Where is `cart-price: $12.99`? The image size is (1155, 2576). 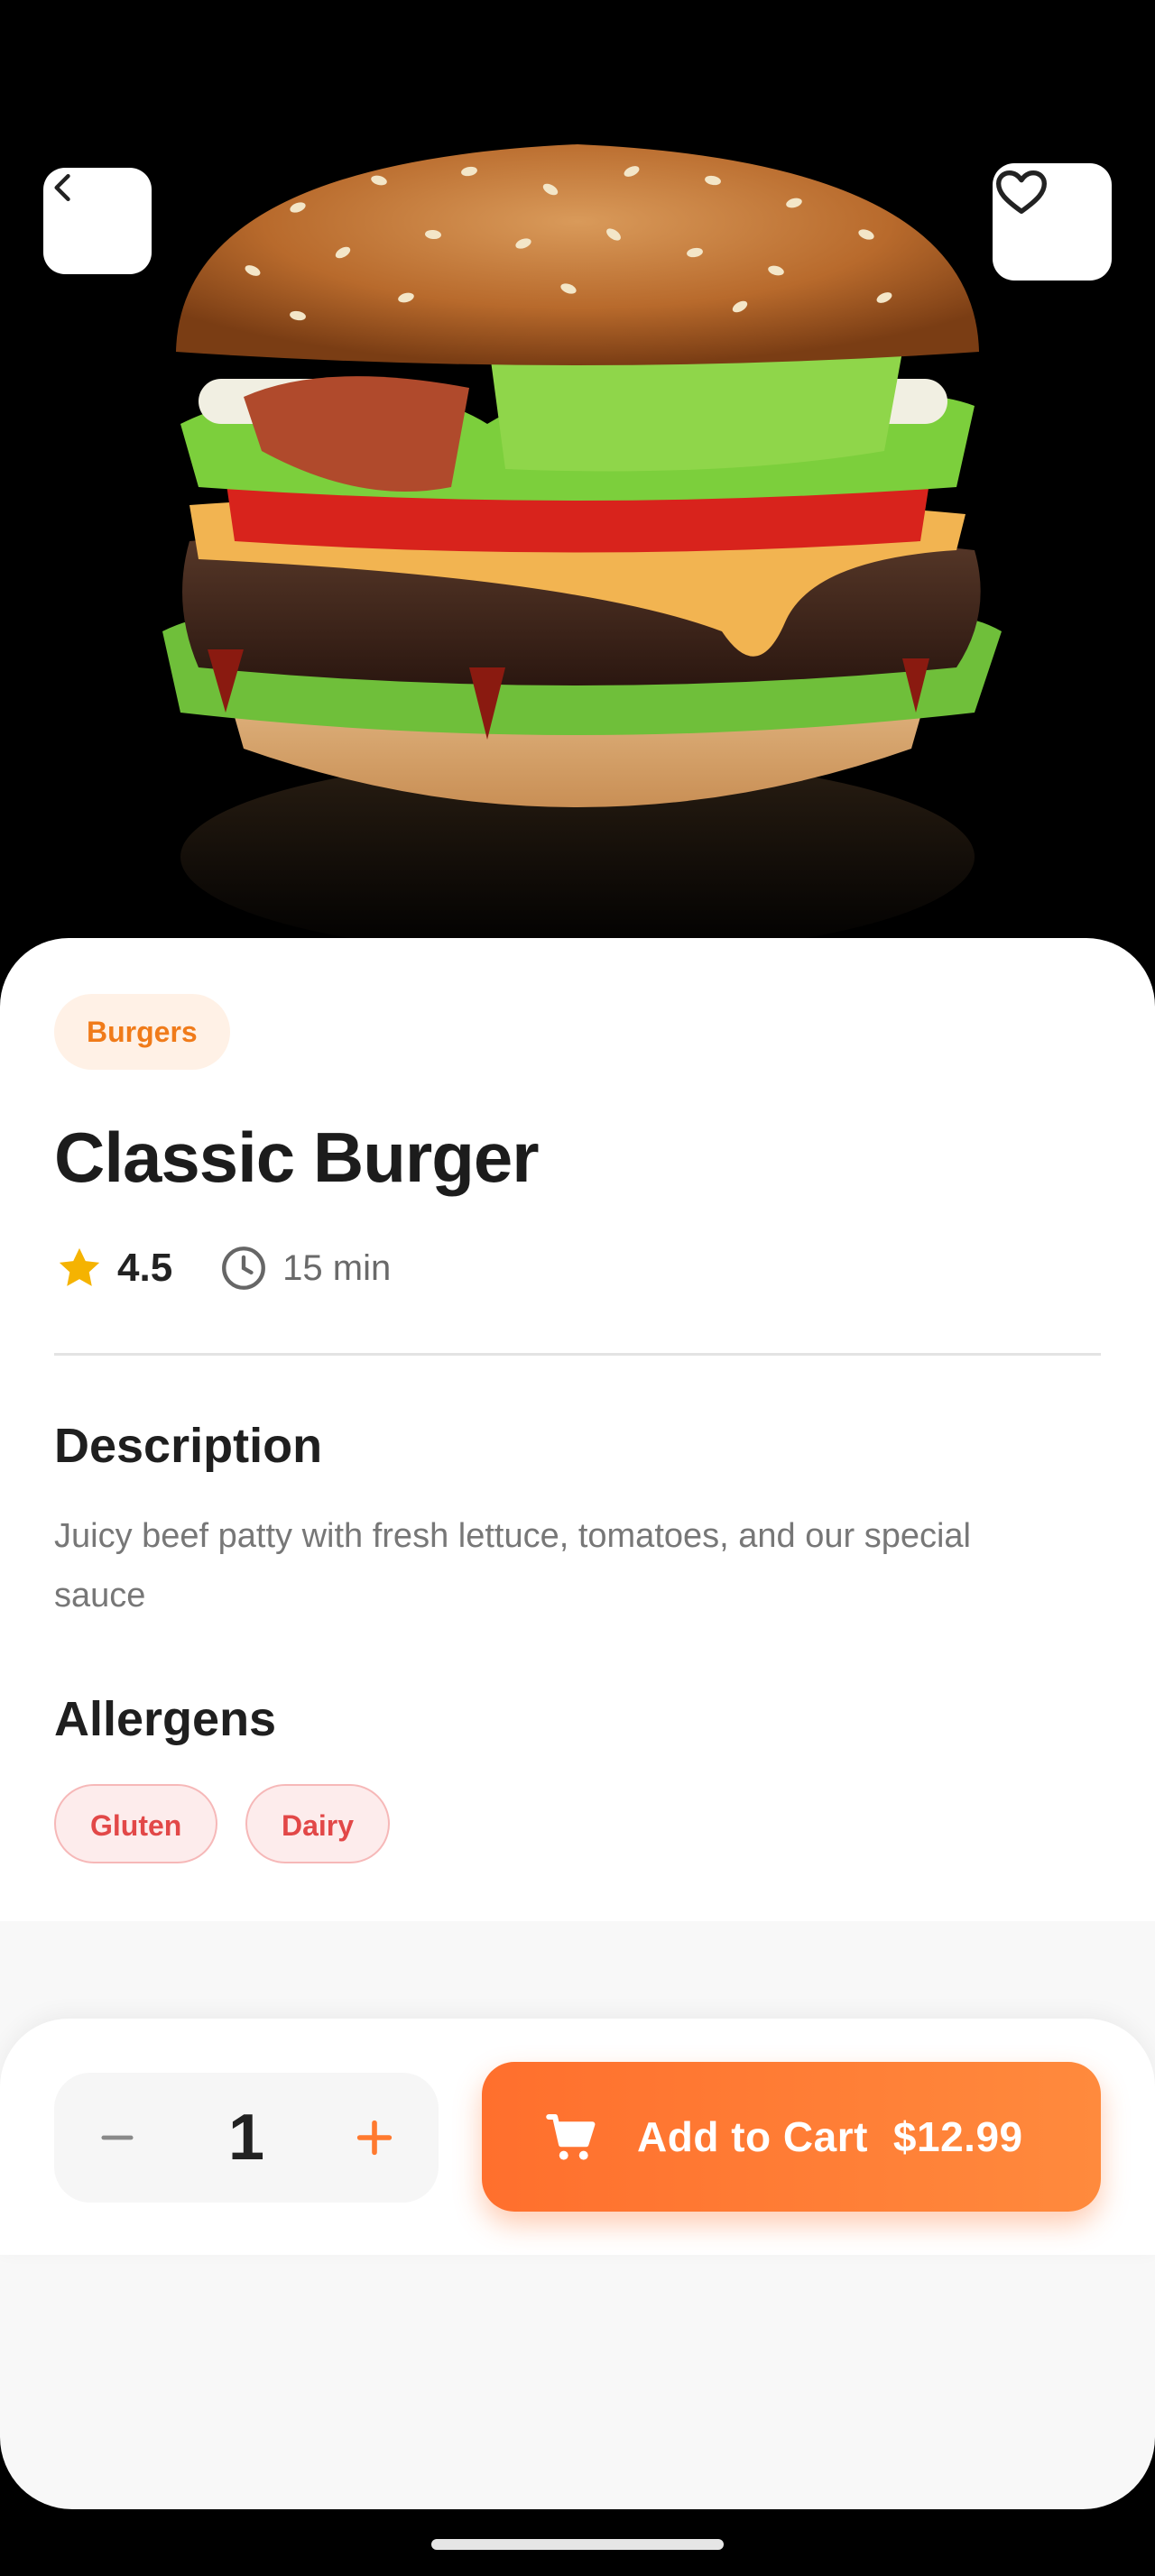 cart-price: $12.99 is located at coordinates (957, 2137).